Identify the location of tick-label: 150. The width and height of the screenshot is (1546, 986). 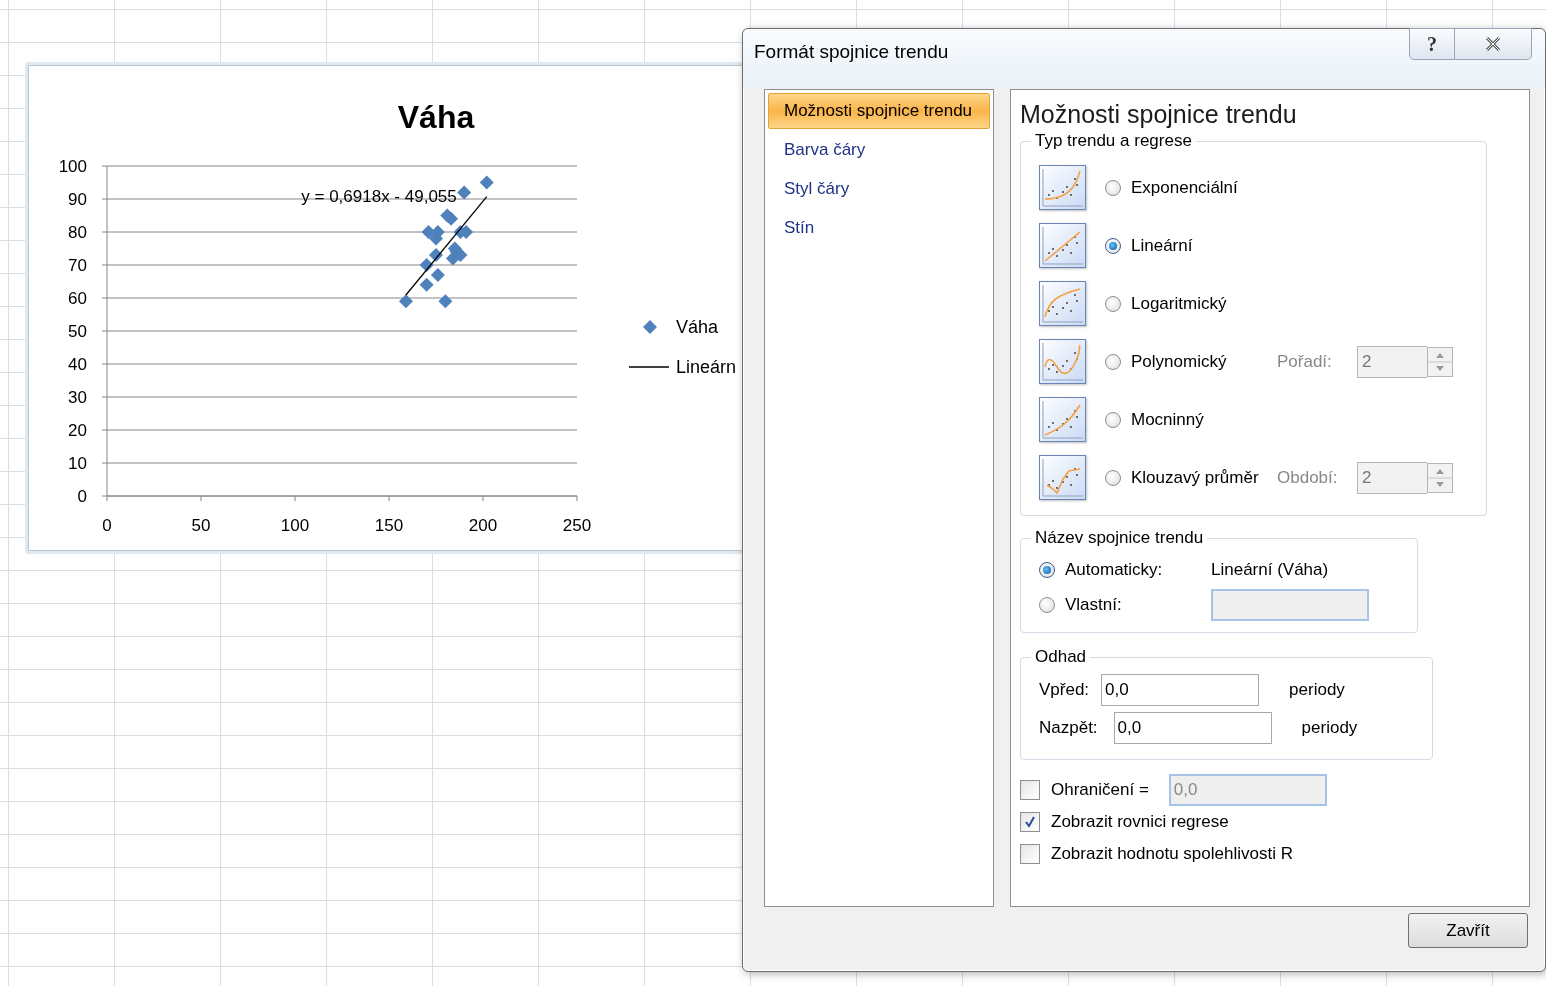
(389, 525).